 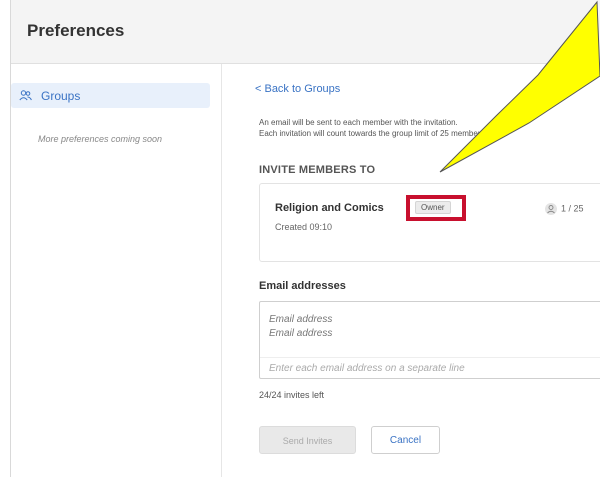 I want to click on header: Preferences, so click(x=305, y=32).